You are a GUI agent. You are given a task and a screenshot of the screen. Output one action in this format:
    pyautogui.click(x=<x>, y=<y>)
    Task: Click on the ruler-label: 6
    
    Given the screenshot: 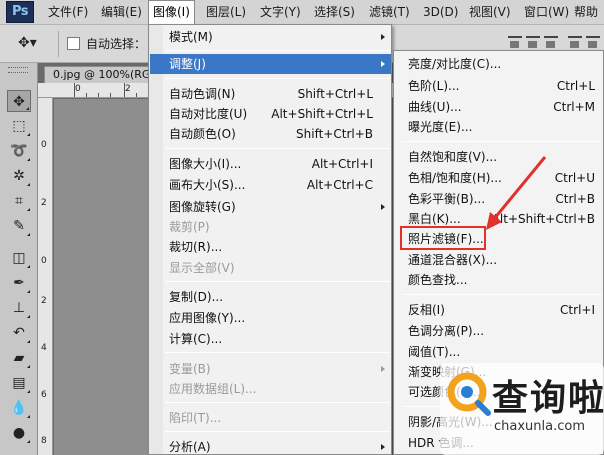 What is the action you would take?
    pyautogui.click(x=44, y=395)
    